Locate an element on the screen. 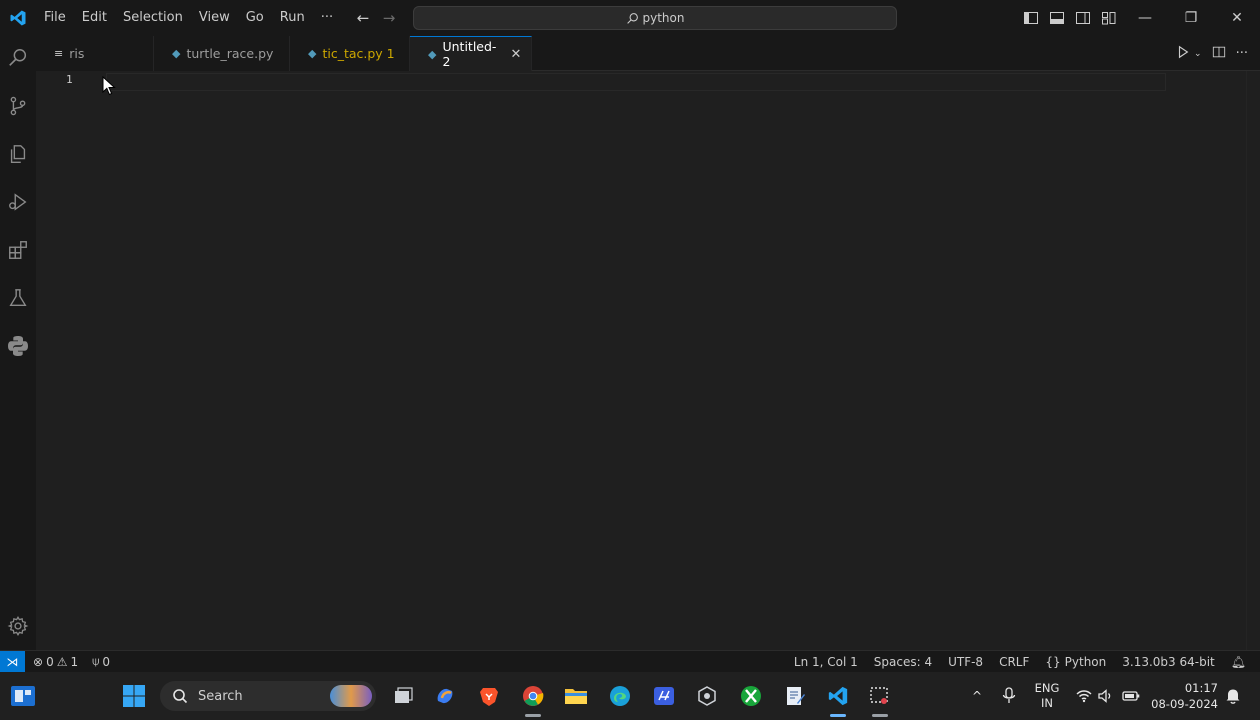  antenna-icon: ⍦ is located at coordinates (96, 661).